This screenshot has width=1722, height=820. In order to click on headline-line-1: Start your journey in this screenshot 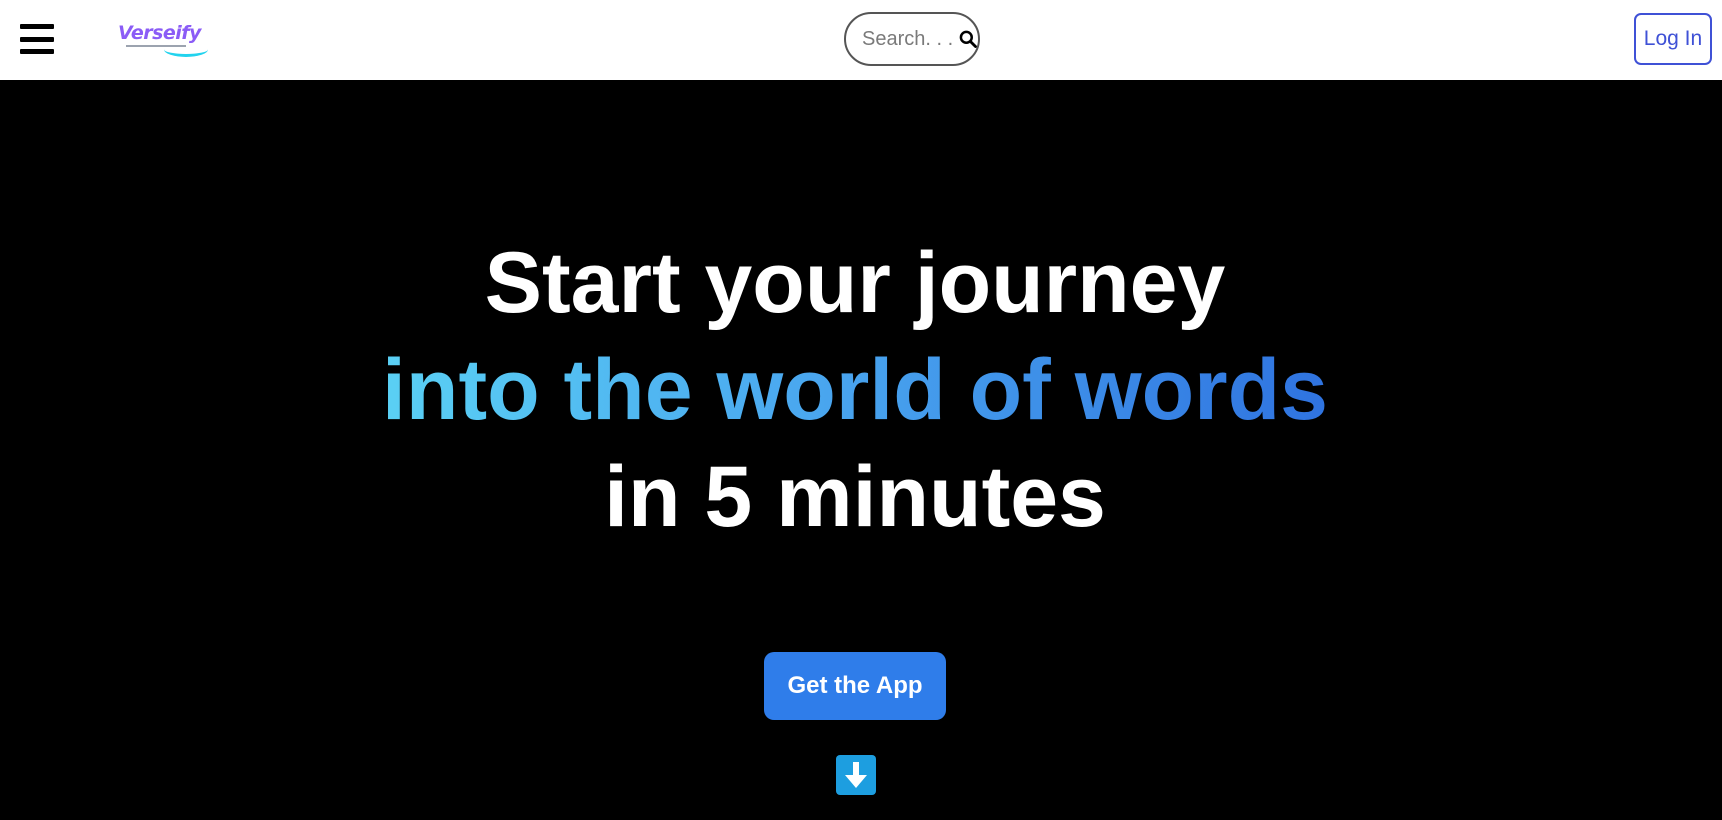, I will do `click(855, 283)`.